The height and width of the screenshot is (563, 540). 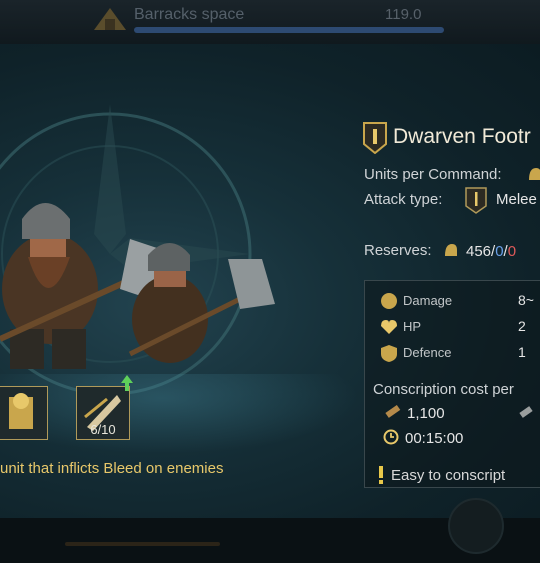 I want to click on upgrade-arrow-icon, so click(x=127, y=383).